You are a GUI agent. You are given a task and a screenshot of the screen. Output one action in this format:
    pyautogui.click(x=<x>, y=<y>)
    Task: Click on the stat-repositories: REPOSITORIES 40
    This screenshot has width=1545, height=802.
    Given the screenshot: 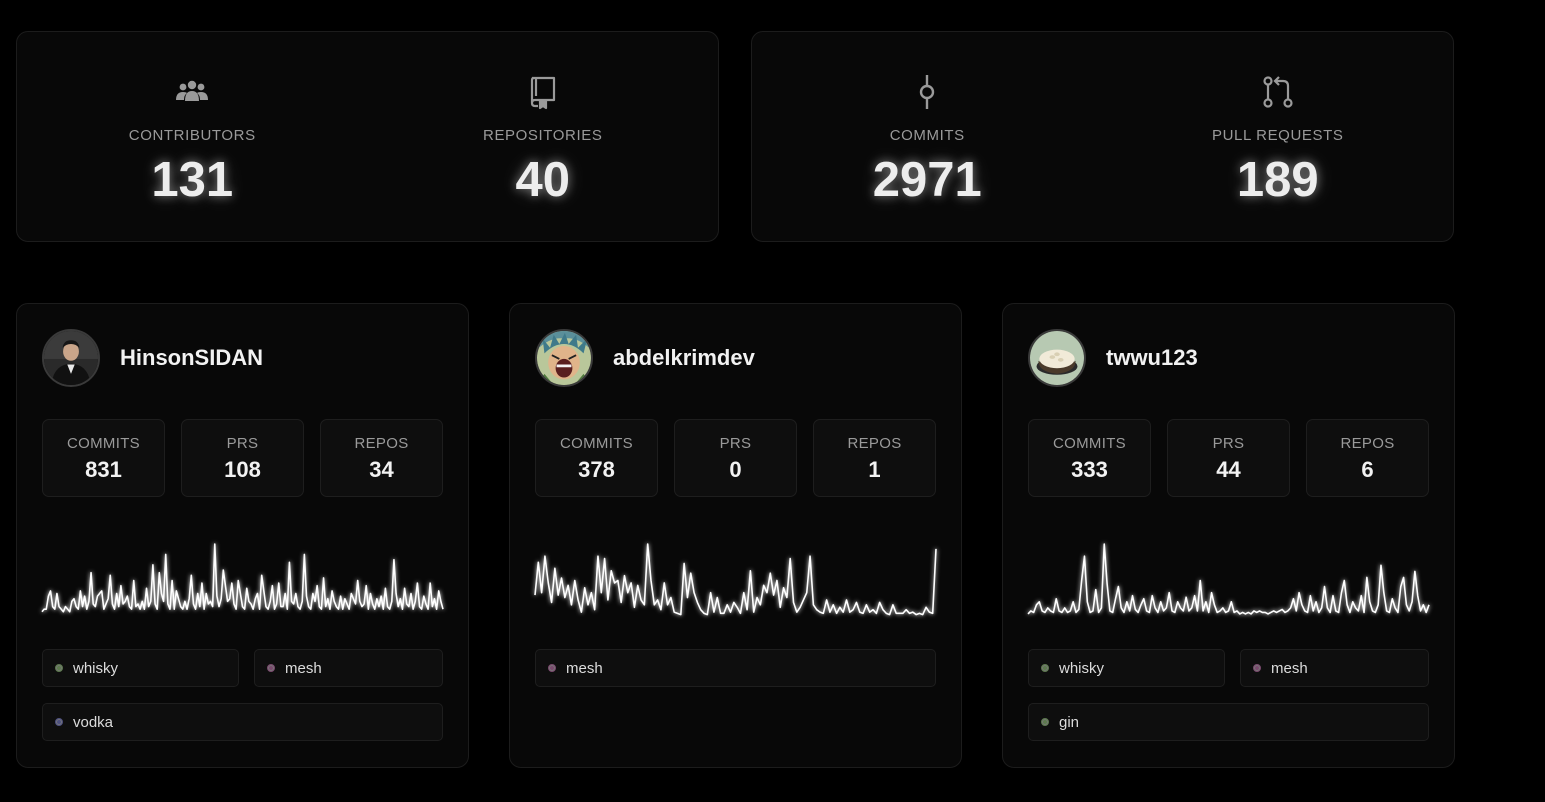 What is the action you would take?
    pyautogui.click(x=543, y=136)
    